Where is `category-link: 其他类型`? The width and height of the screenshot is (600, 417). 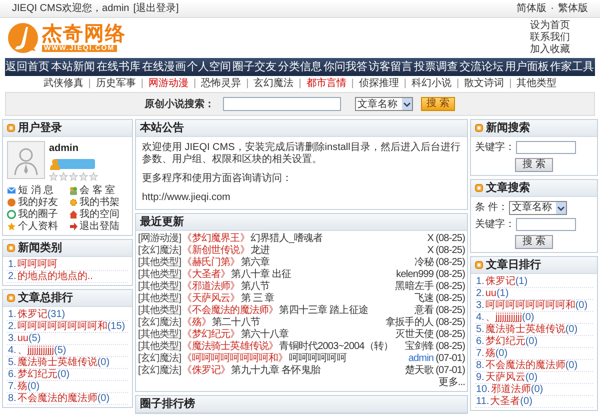
category-link: 其他类型 is located at coordinates (536, 83).